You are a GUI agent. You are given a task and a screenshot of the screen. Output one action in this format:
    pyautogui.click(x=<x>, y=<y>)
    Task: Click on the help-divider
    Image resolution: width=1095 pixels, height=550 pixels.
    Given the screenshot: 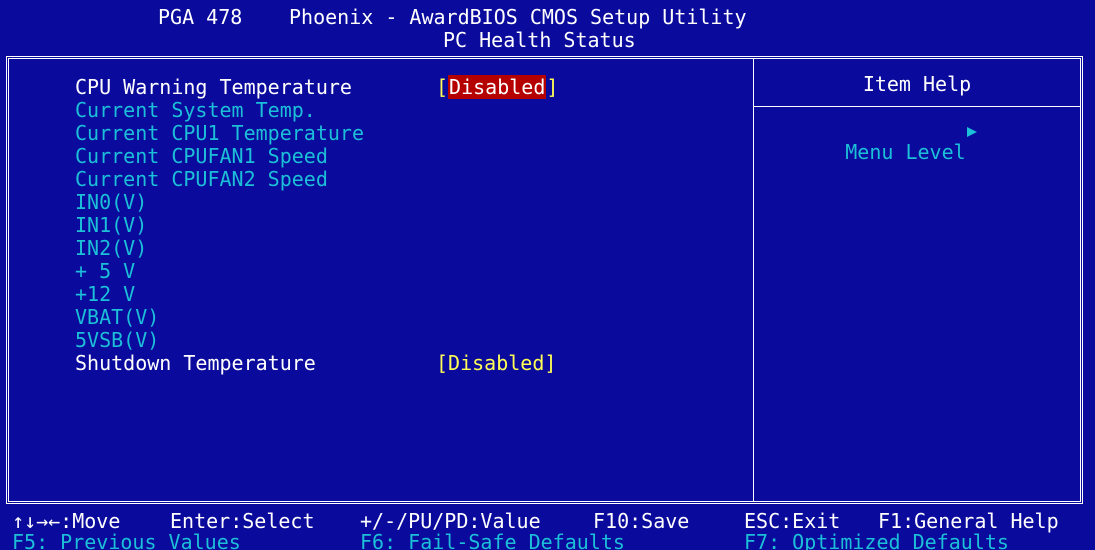 What is the action you would take?
    pyautogui.click(x=917, y=106)
    